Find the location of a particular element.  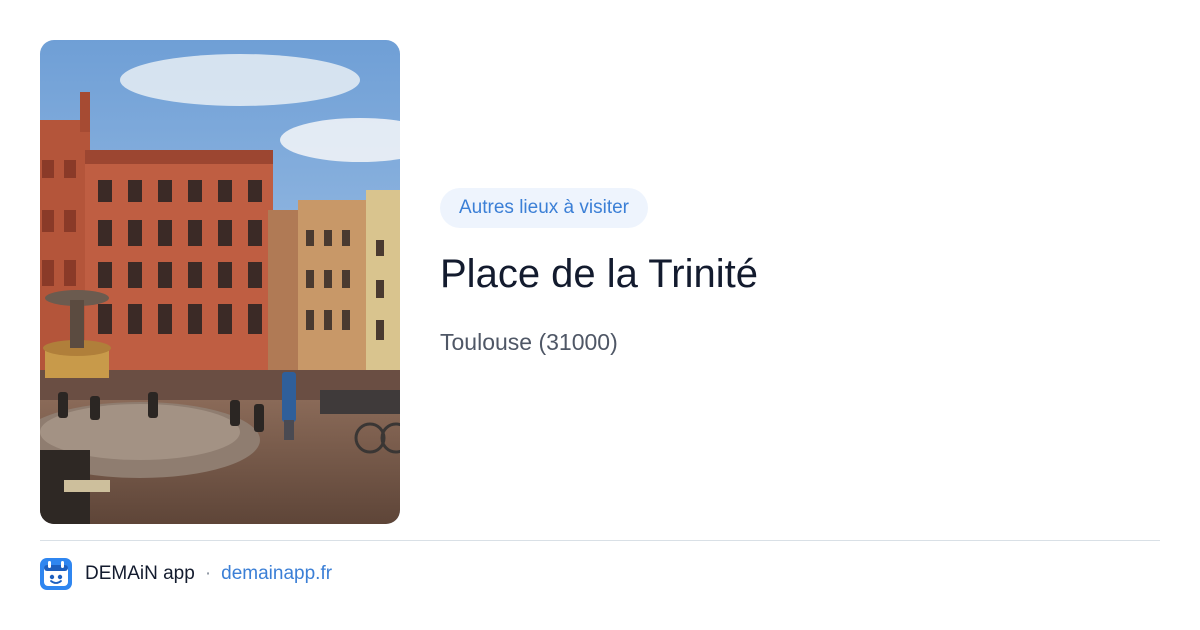

place-title: Place de la Trinité is located at coordinates (599, 274).